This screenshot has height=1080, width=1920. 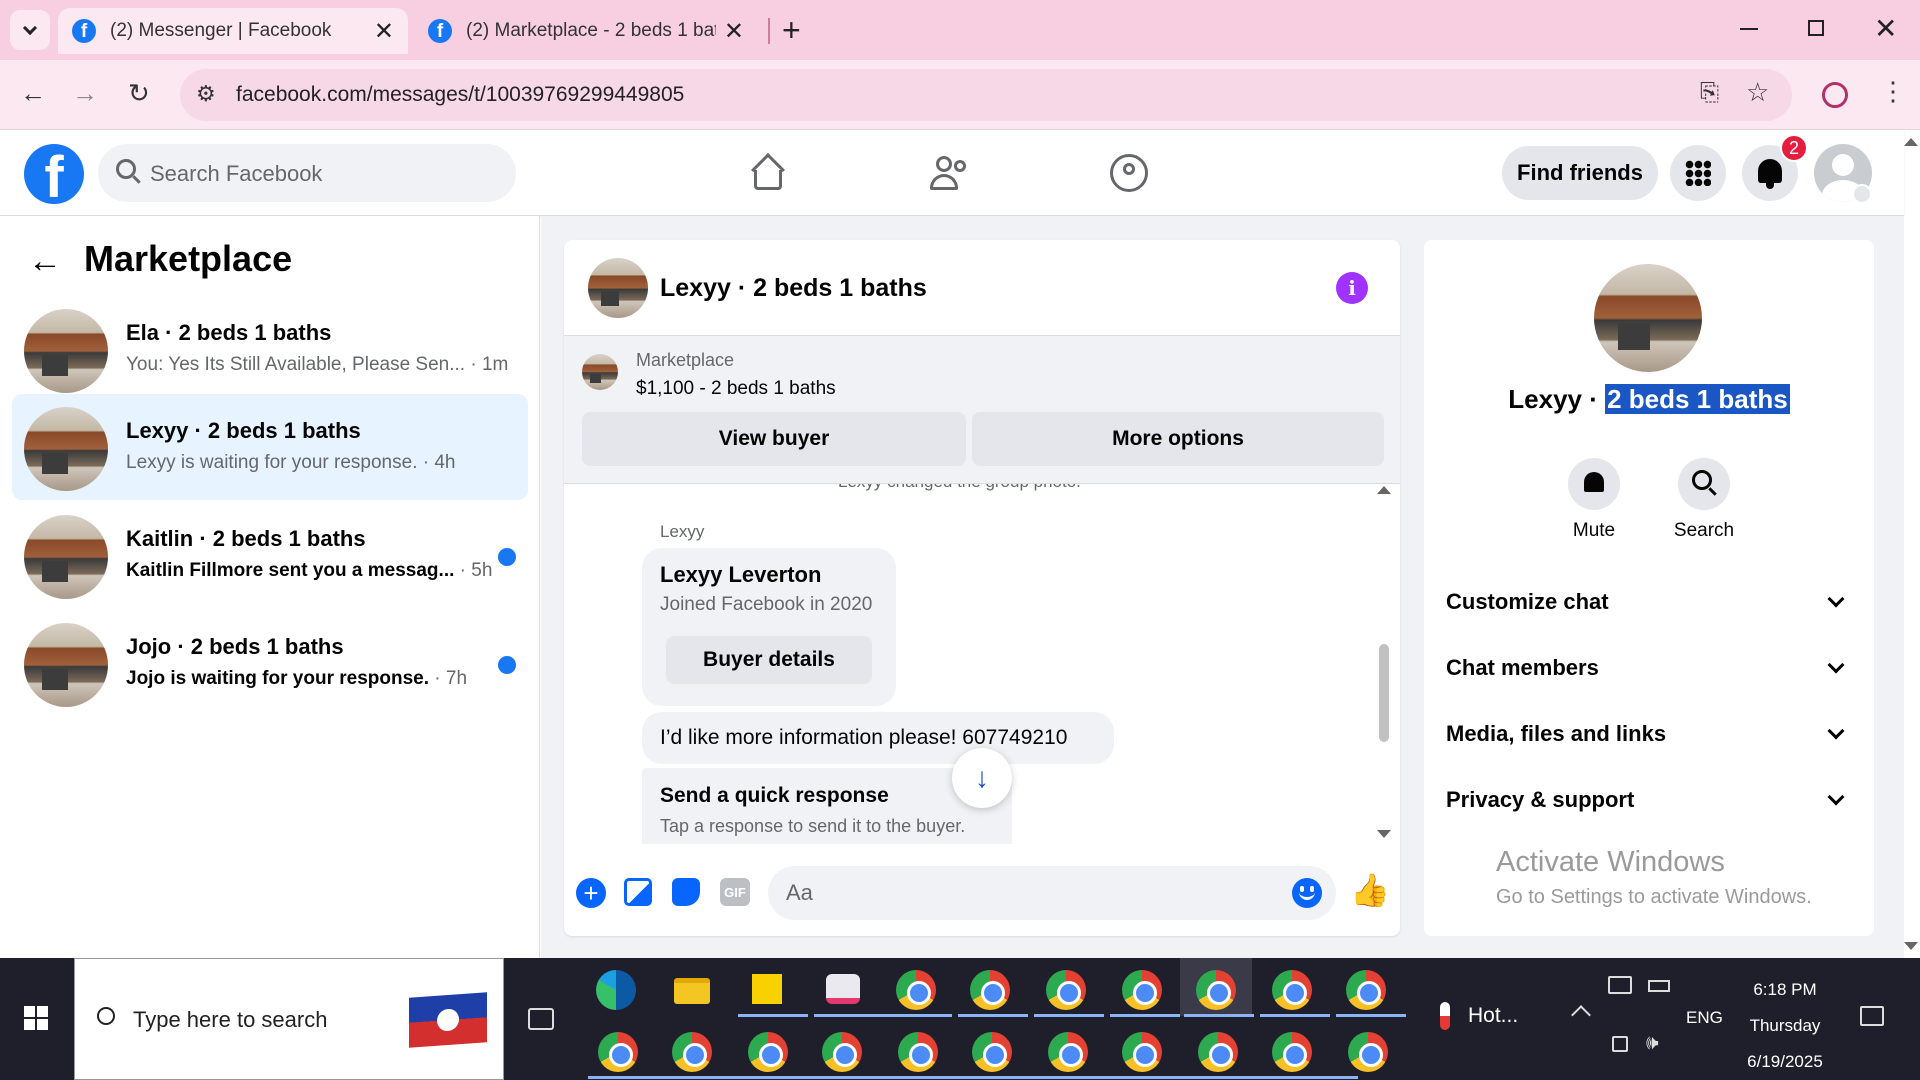 What do you see at coordinates (950, 173) in the screenshot?
I see `friends-nav-icon` at bounding box center [950, 173].